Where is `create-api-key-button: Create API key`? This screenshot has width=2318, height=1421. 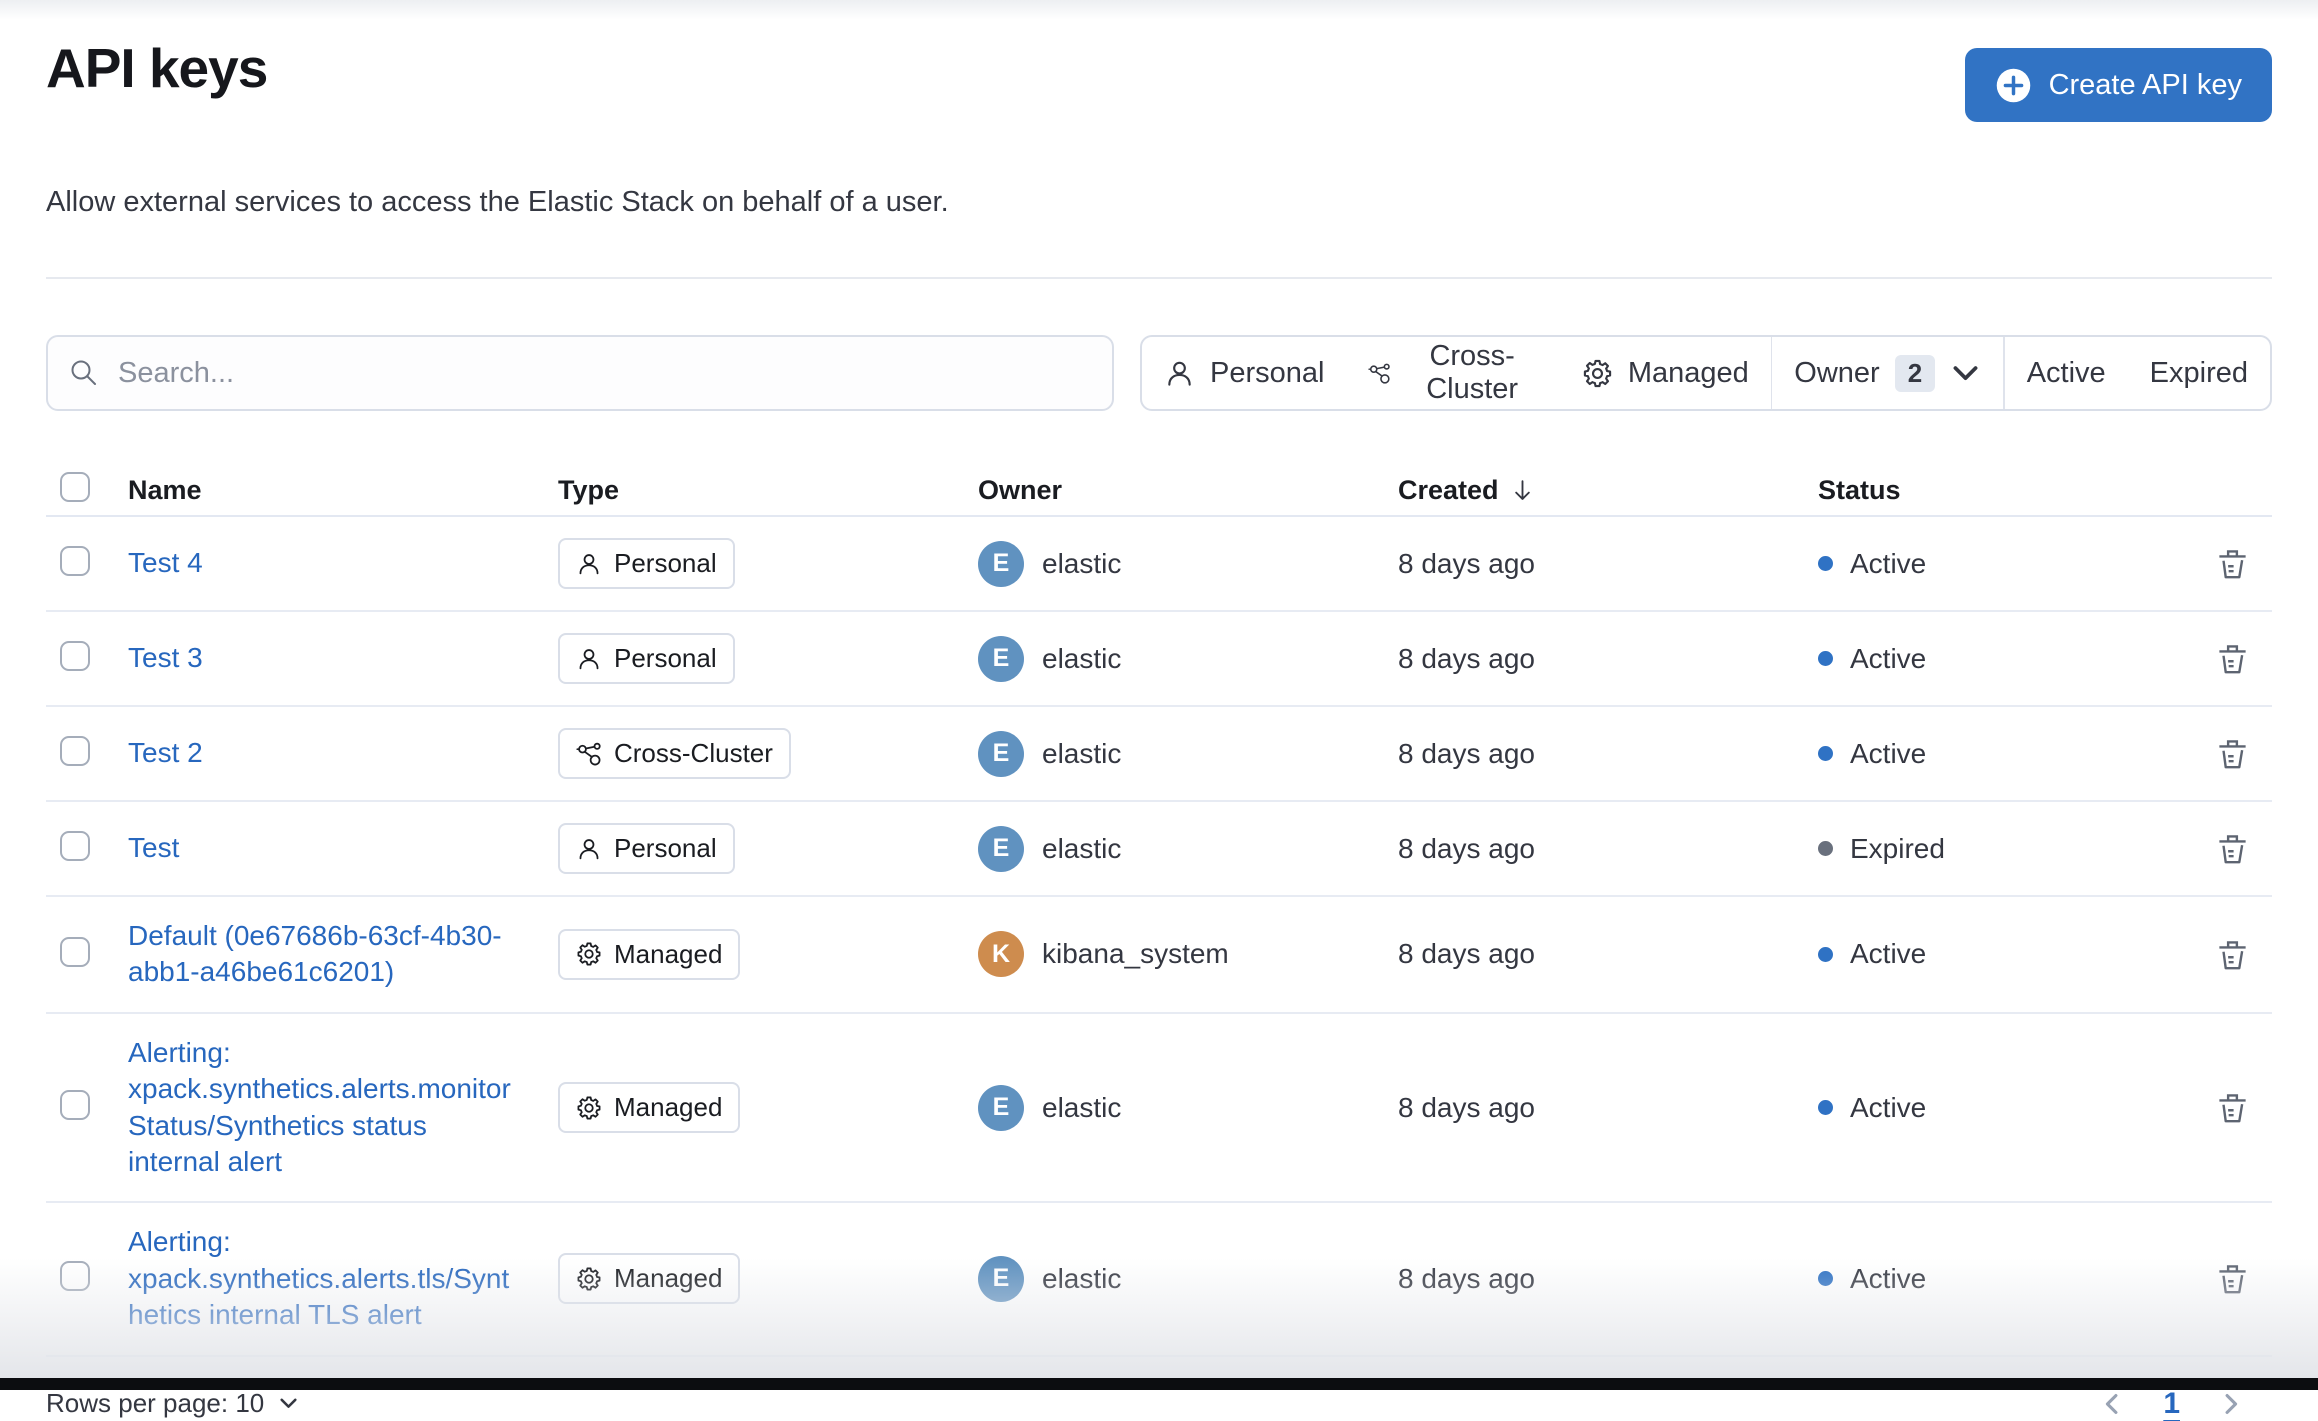 create-api-key-button: Create API key is located at coordinates (2118, 85).